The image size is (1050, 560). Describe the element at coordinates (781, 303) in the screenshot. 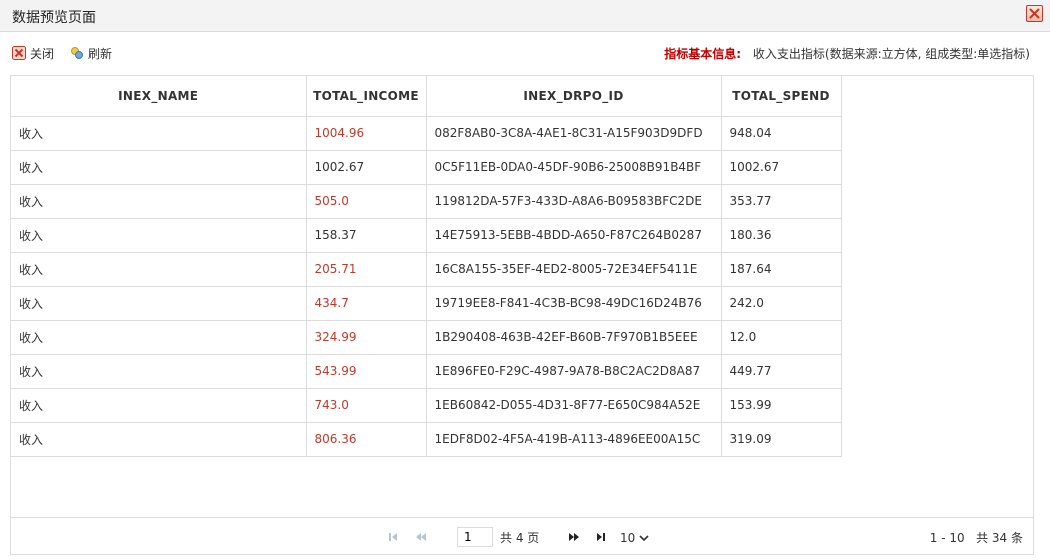

I see `total-spend-cell: 242.0` at that location.